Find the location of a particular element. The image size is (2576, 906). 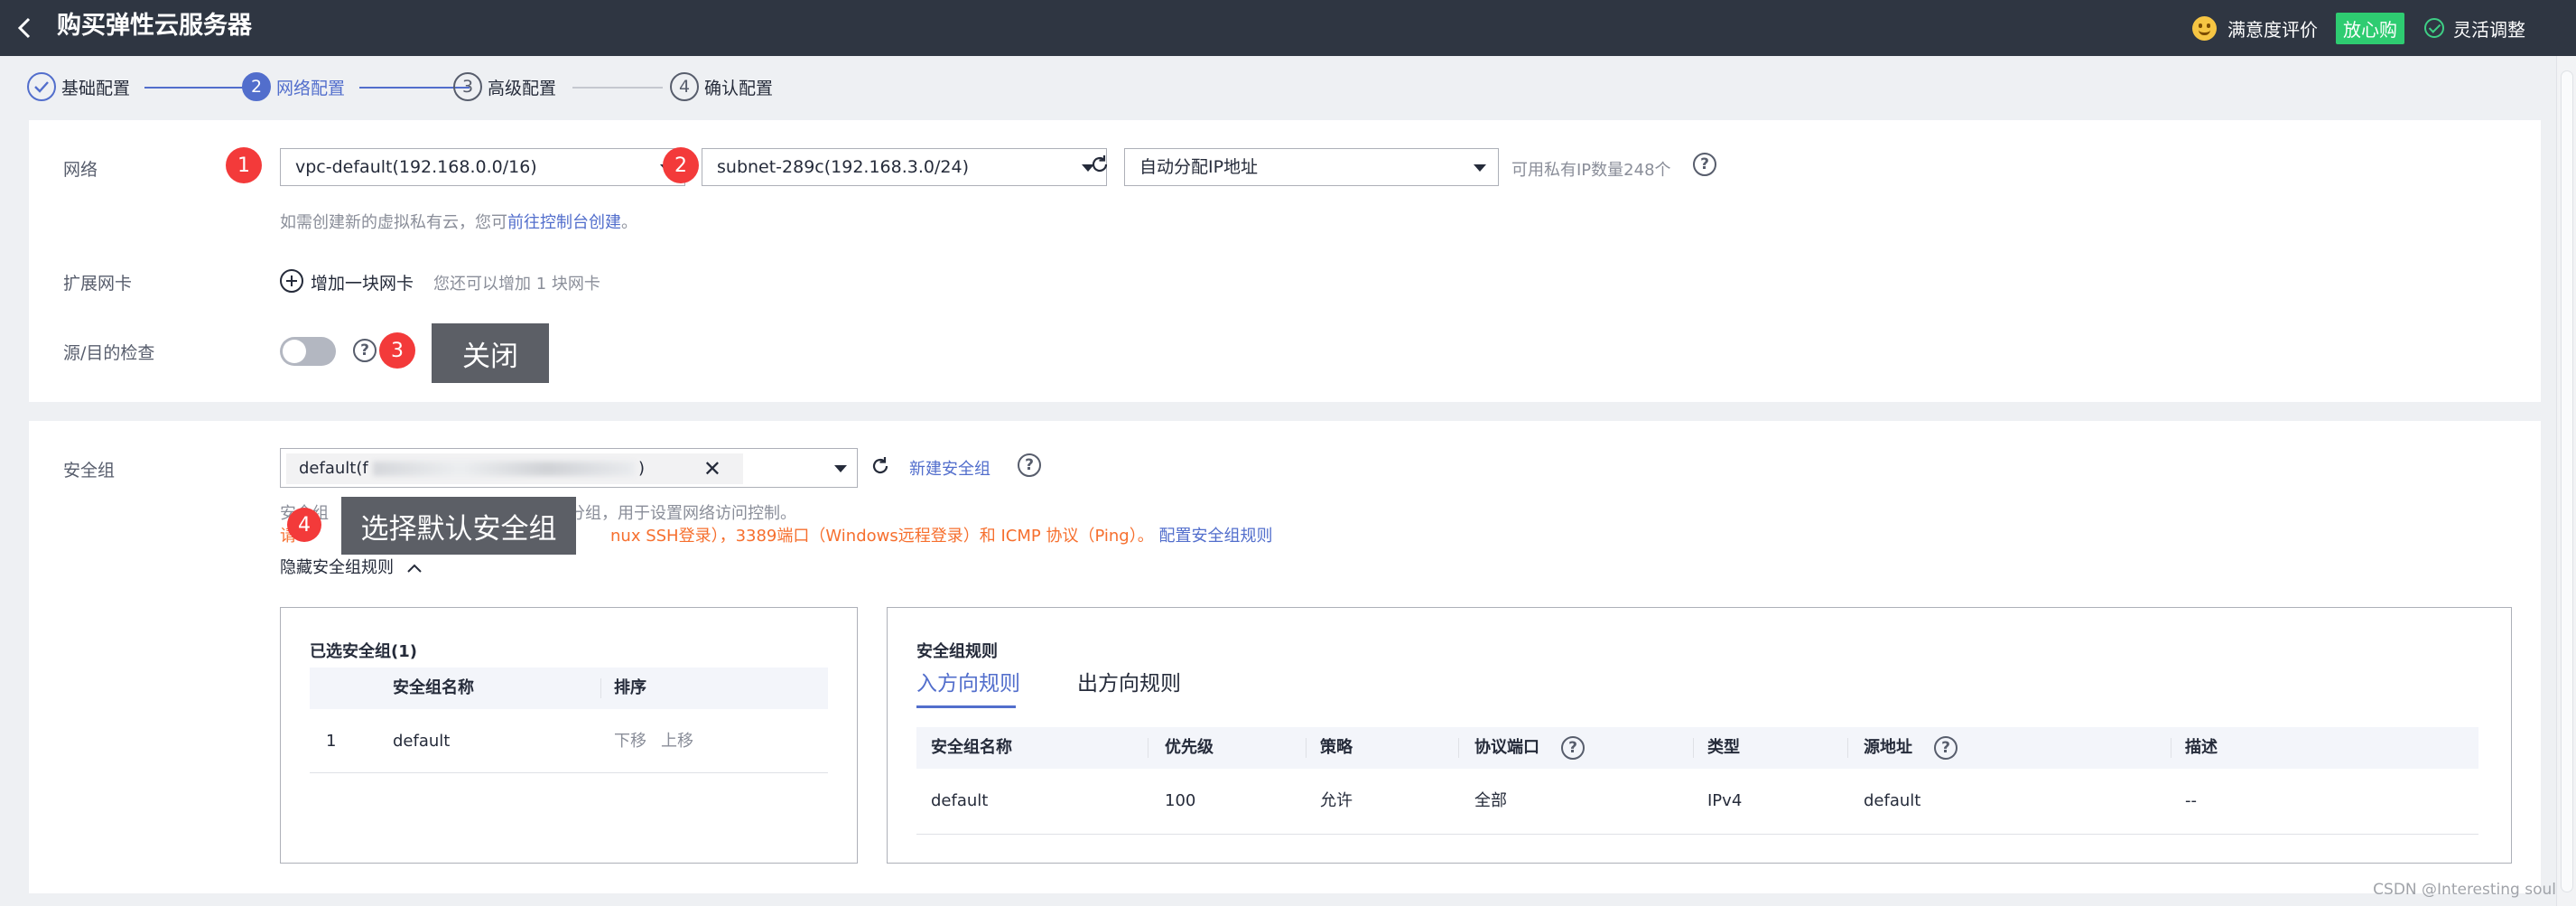

secgroup-select: default(f ) ✕ is located at coordinates (569, 468).